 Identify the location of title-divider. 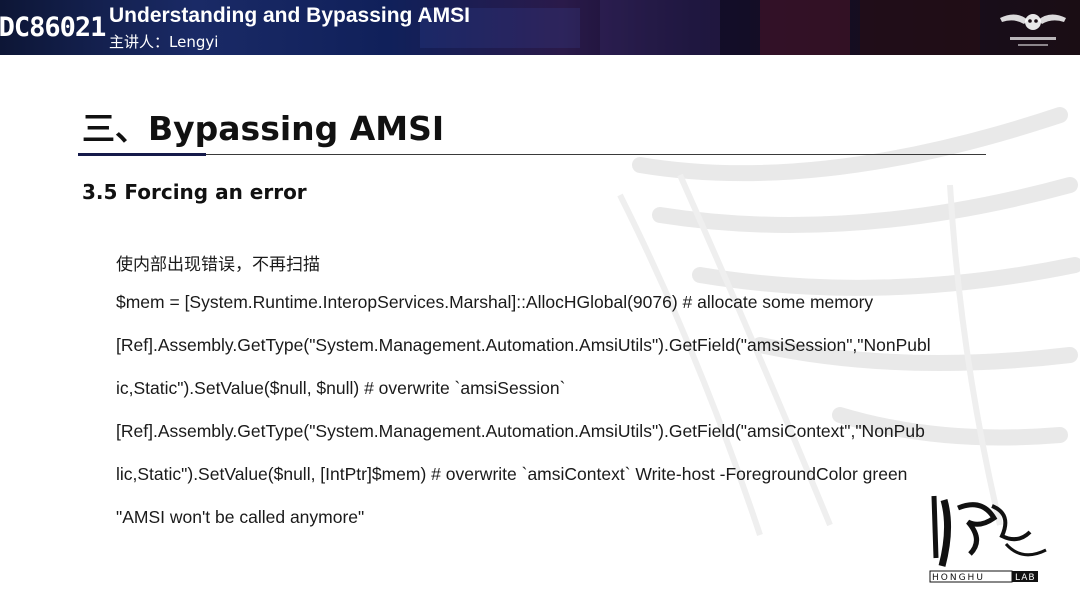
(532, 154).